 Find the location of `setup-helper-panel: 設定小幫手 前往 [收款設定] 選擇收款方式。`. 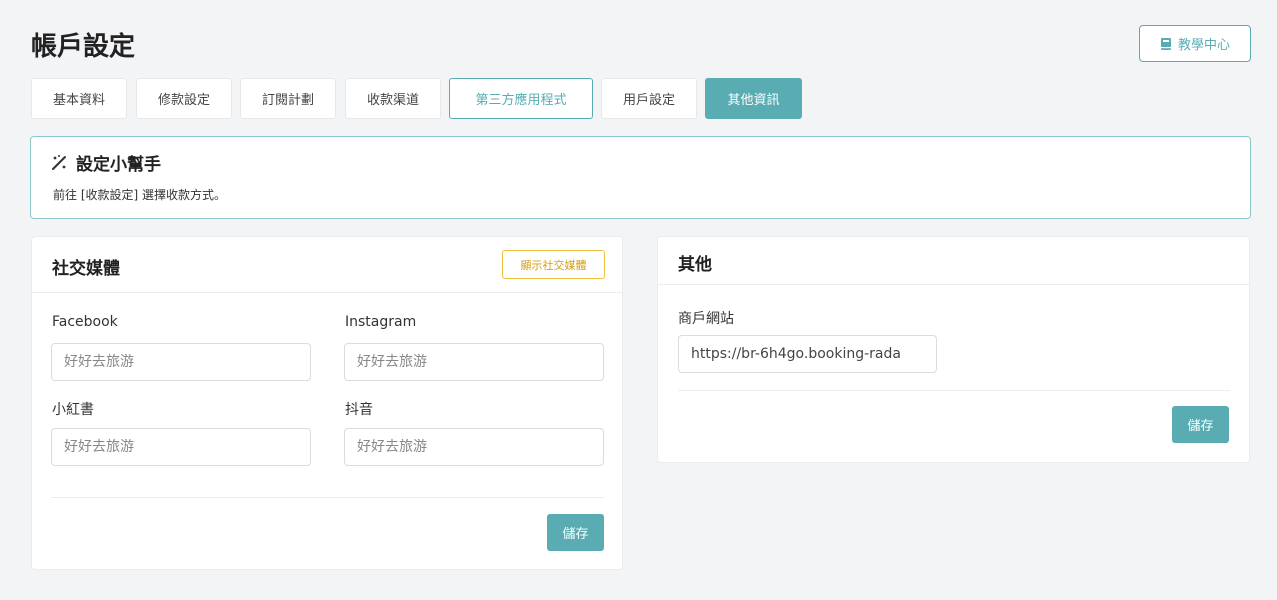

setup-helper-panel: 設定小幫手 前往 [收款設定] 選擇收款方式。 is located at coordinates (640, 177).